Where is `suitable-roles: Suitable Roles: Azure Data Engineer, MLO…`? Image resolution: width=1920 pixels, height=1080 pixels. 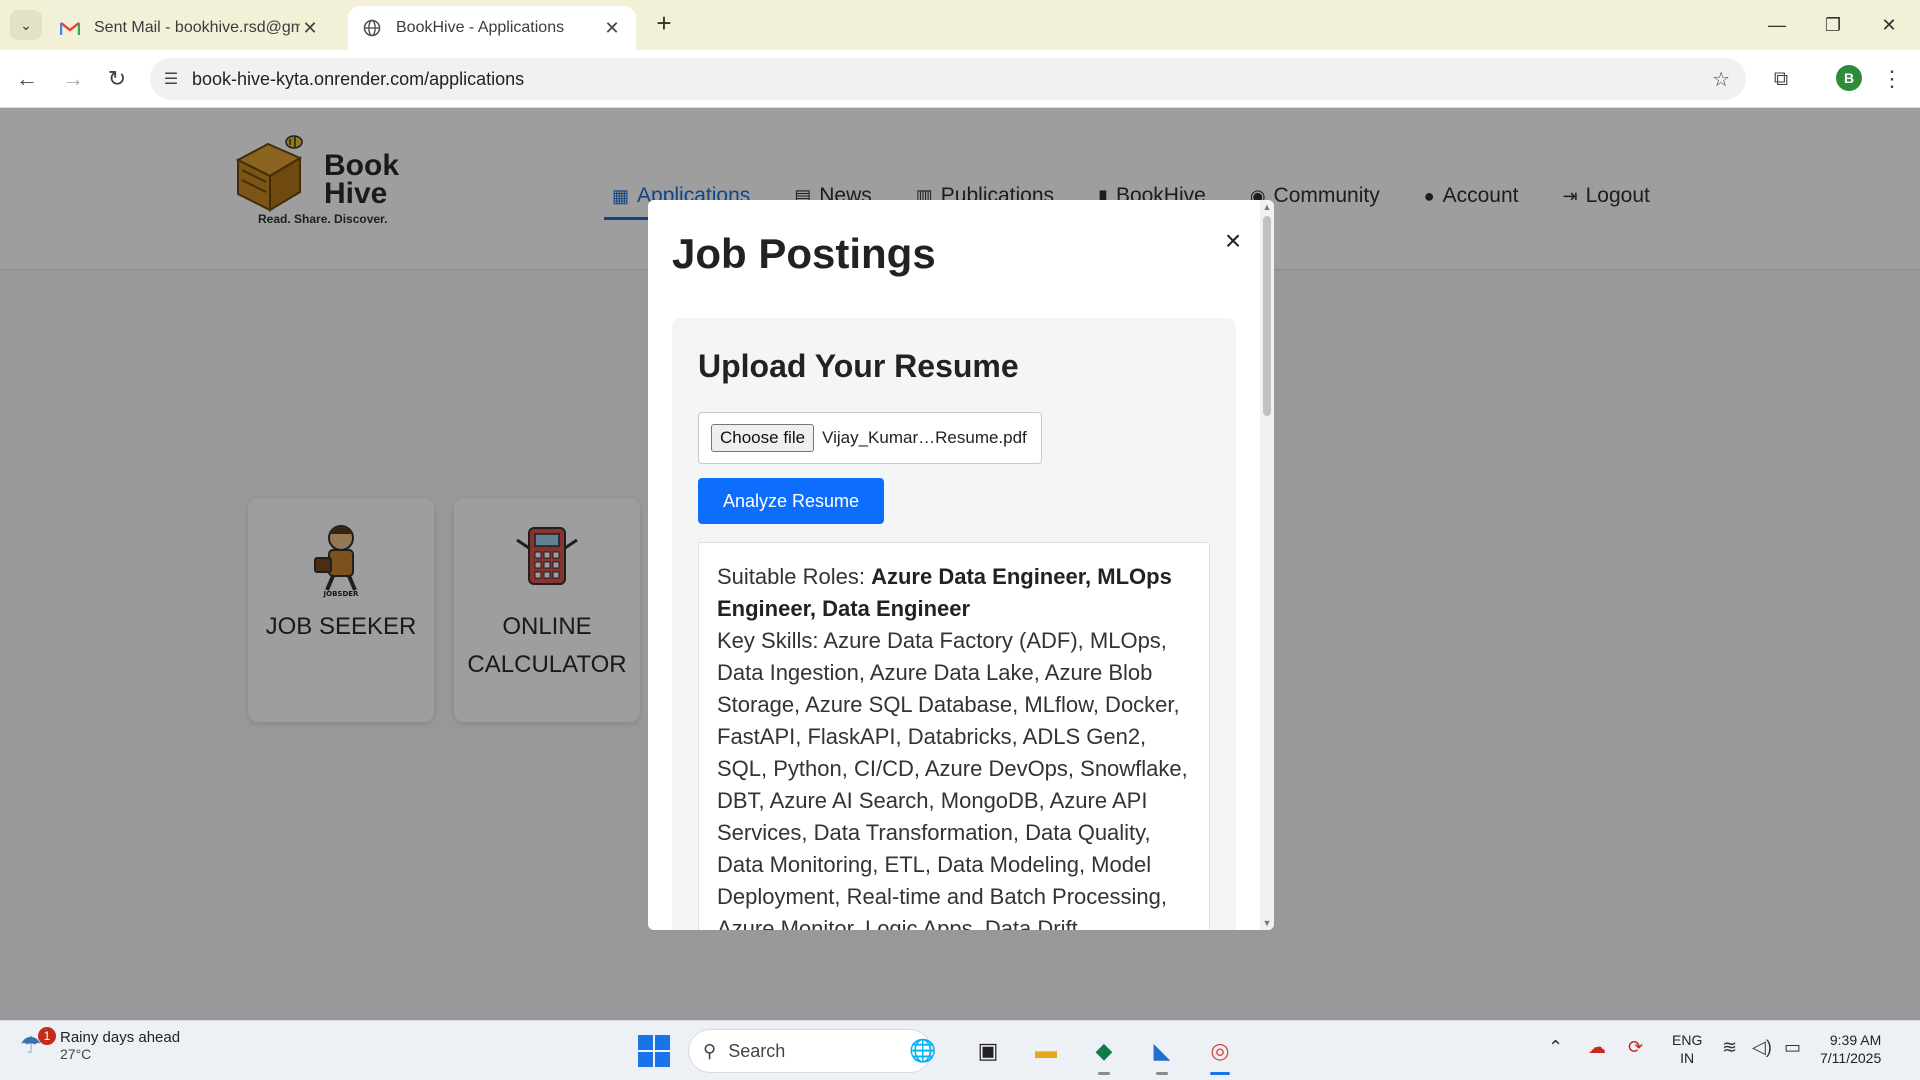
suitable-roles: Suitable Roles: Azure Data Engineer, MLO… is located at coordinates (944, 592).